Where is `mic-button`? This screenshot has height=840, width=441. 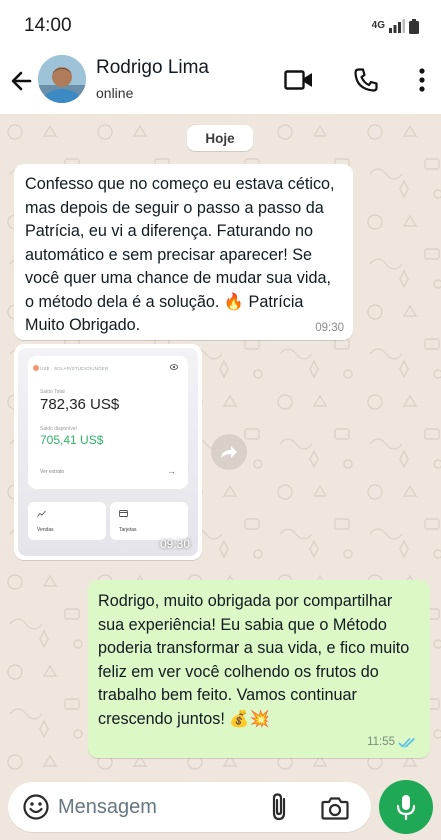
mic-button is located at coordinates (406, 807).